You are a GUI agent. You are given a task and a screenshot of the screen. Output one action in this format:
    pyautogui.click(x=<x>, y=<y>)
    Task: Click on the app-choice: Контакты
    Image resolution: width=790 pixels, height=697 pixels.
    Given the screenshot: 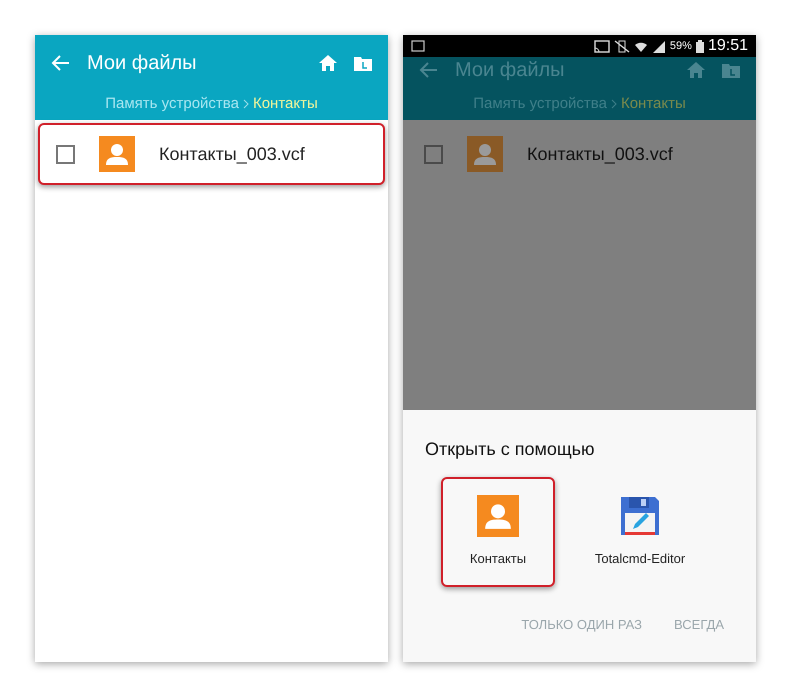 What is the action you would take?
    pyautogui.click(x=498, y=532)
    